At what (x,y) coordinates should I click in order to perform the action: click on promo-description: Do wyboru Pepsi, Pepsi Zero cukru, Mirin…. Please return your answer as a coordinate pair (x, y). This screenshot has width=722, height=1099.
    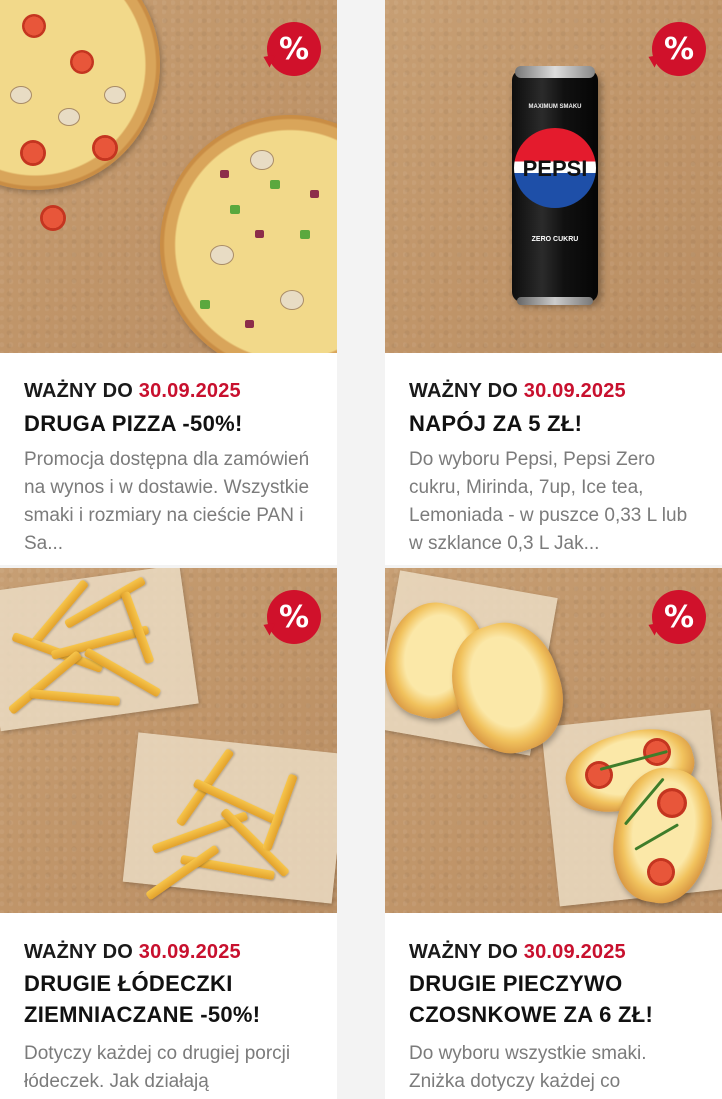
    Looking at the image, I should click on (548, 501).